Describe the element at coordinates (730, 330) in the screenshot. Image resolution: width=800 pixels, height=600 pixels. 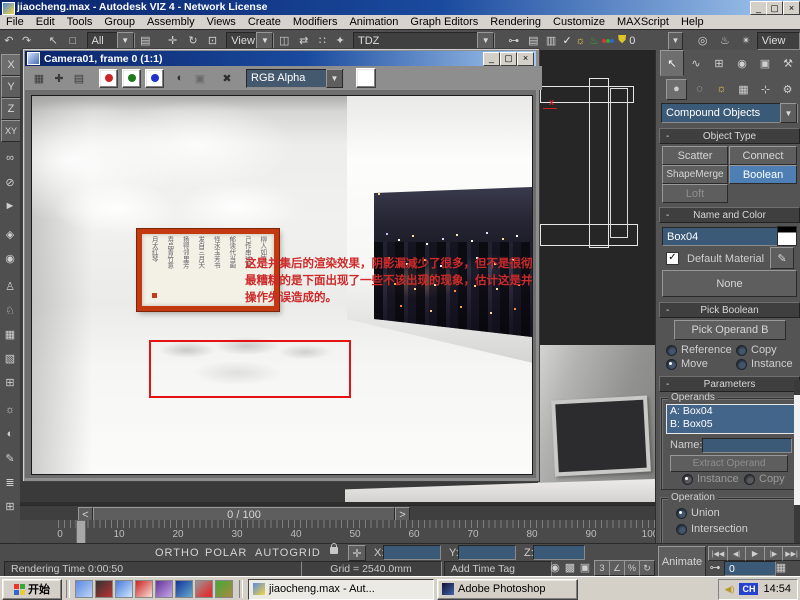
I see `pick-operand-b-button: Pick Operand B` at that location.